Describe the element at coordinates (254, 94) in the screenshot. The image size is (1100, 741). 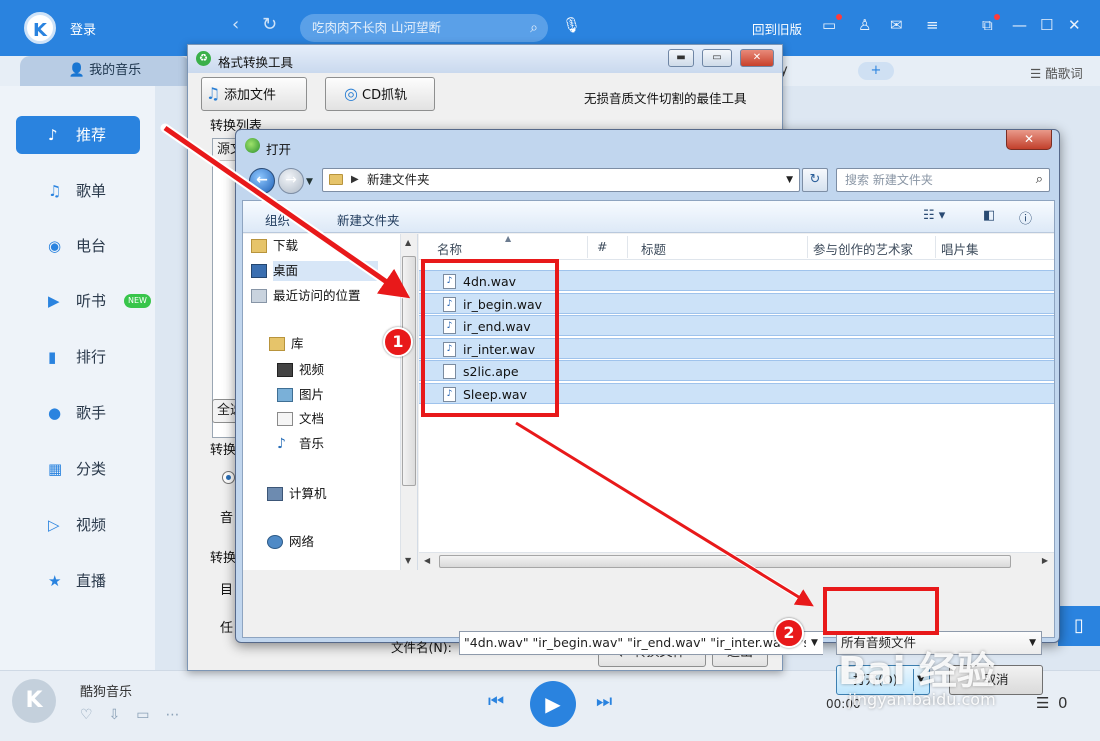
I see `add-file-button: ♫ 添加文件` at that location.